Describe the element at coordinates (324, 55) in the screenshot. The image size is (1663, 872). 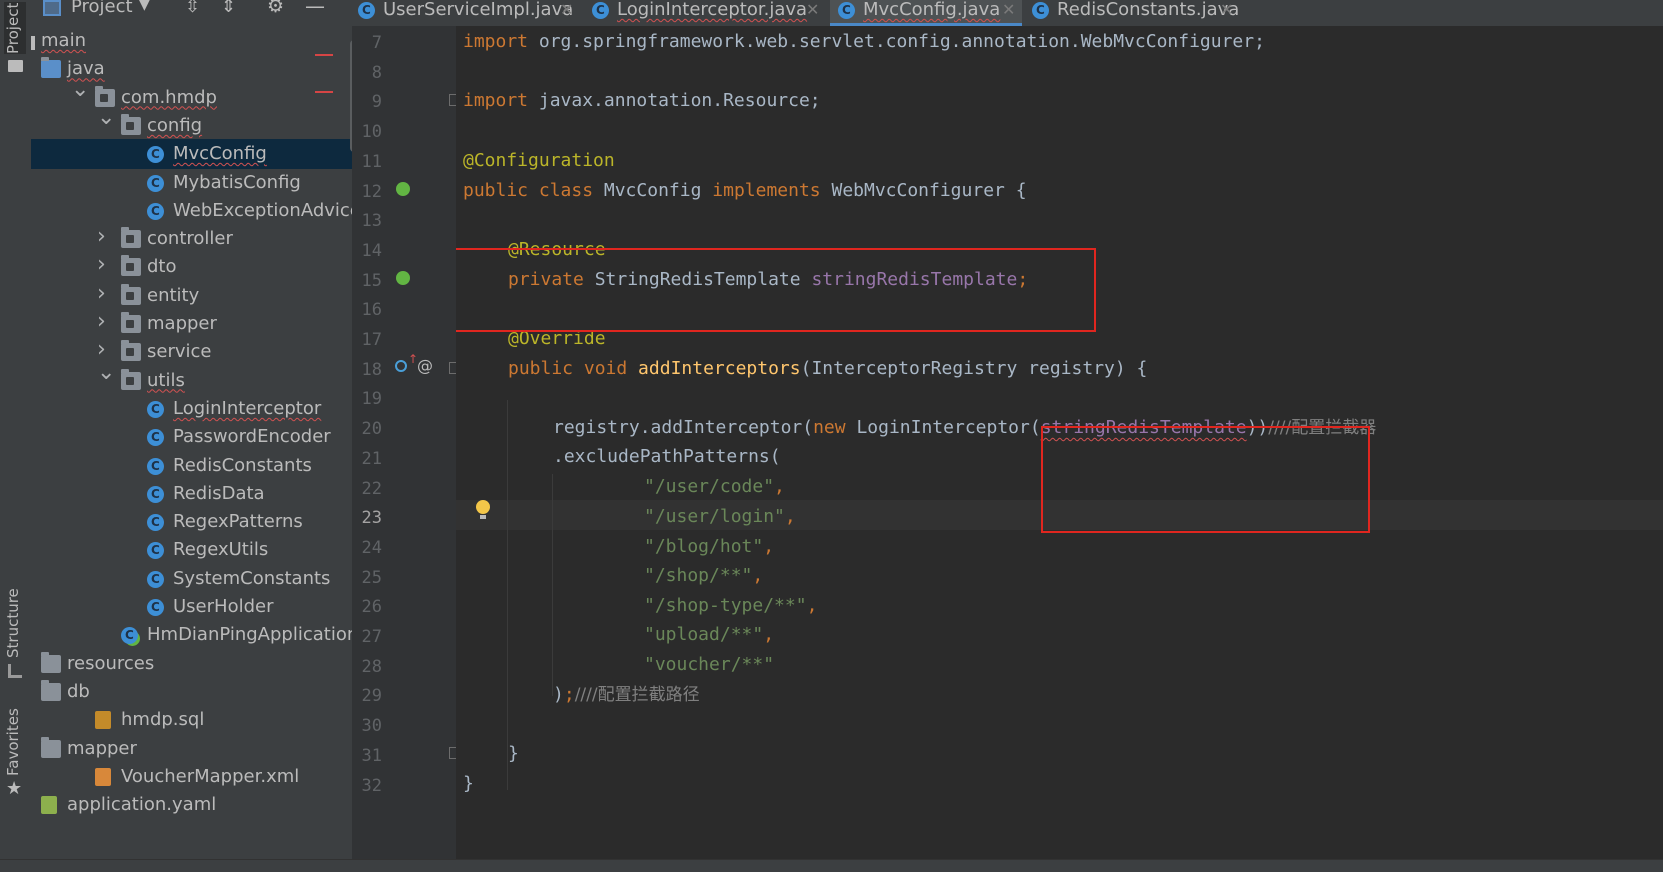
I see `error-stripe-mark` at that location.